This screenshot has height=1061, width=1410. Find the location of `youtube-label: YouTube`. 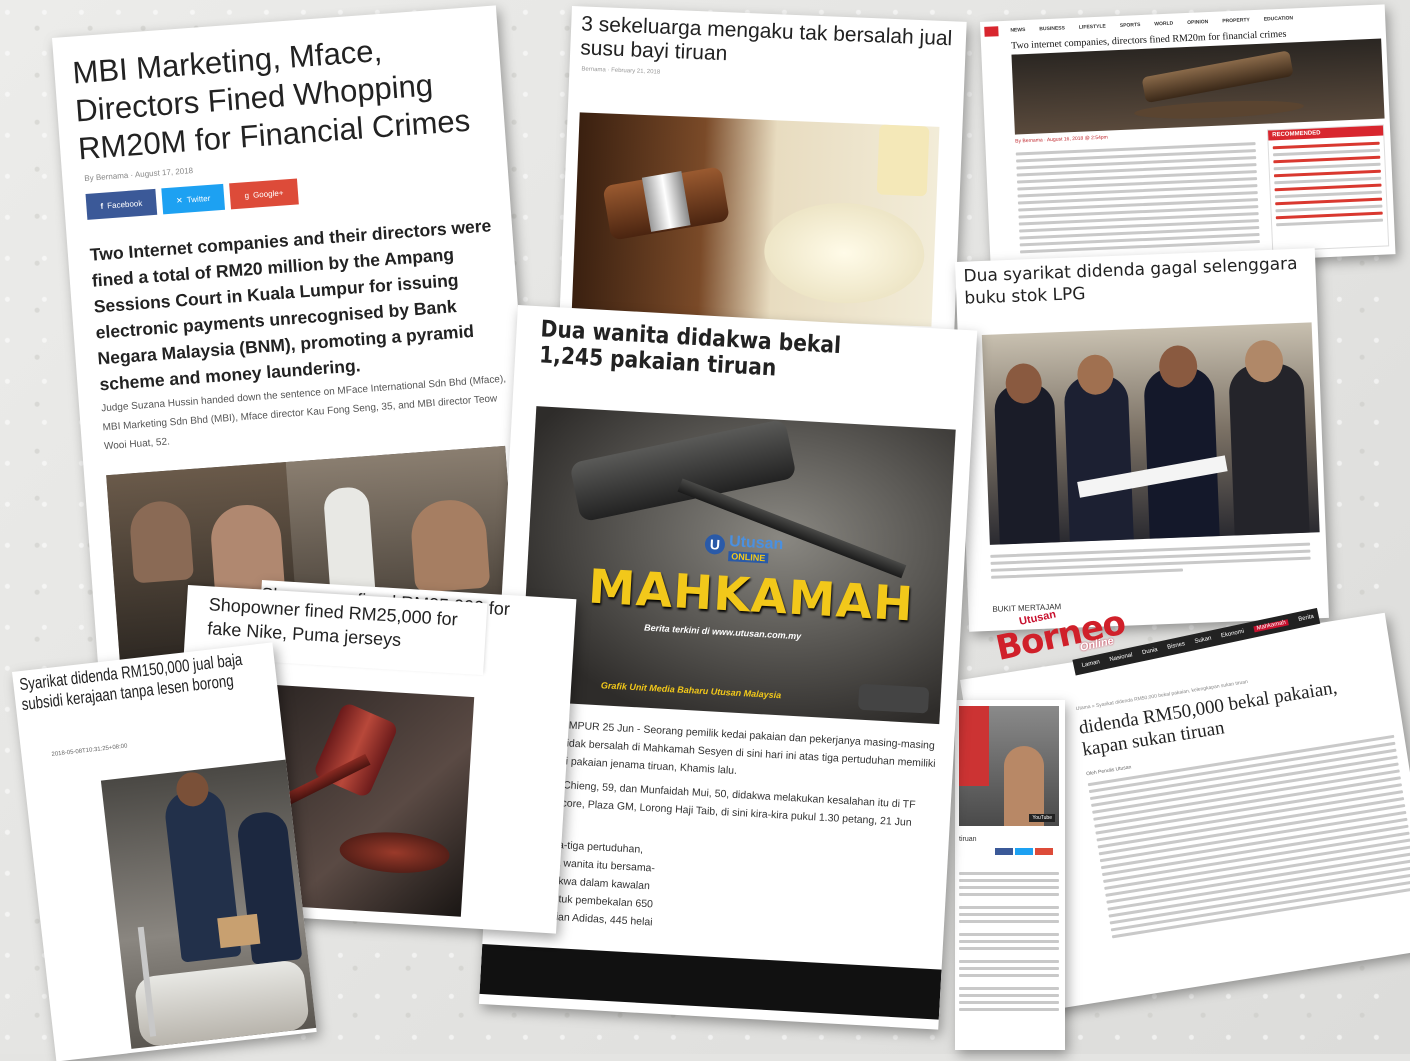

youtube-label: YouTube is located at coordinates (1042, 818).